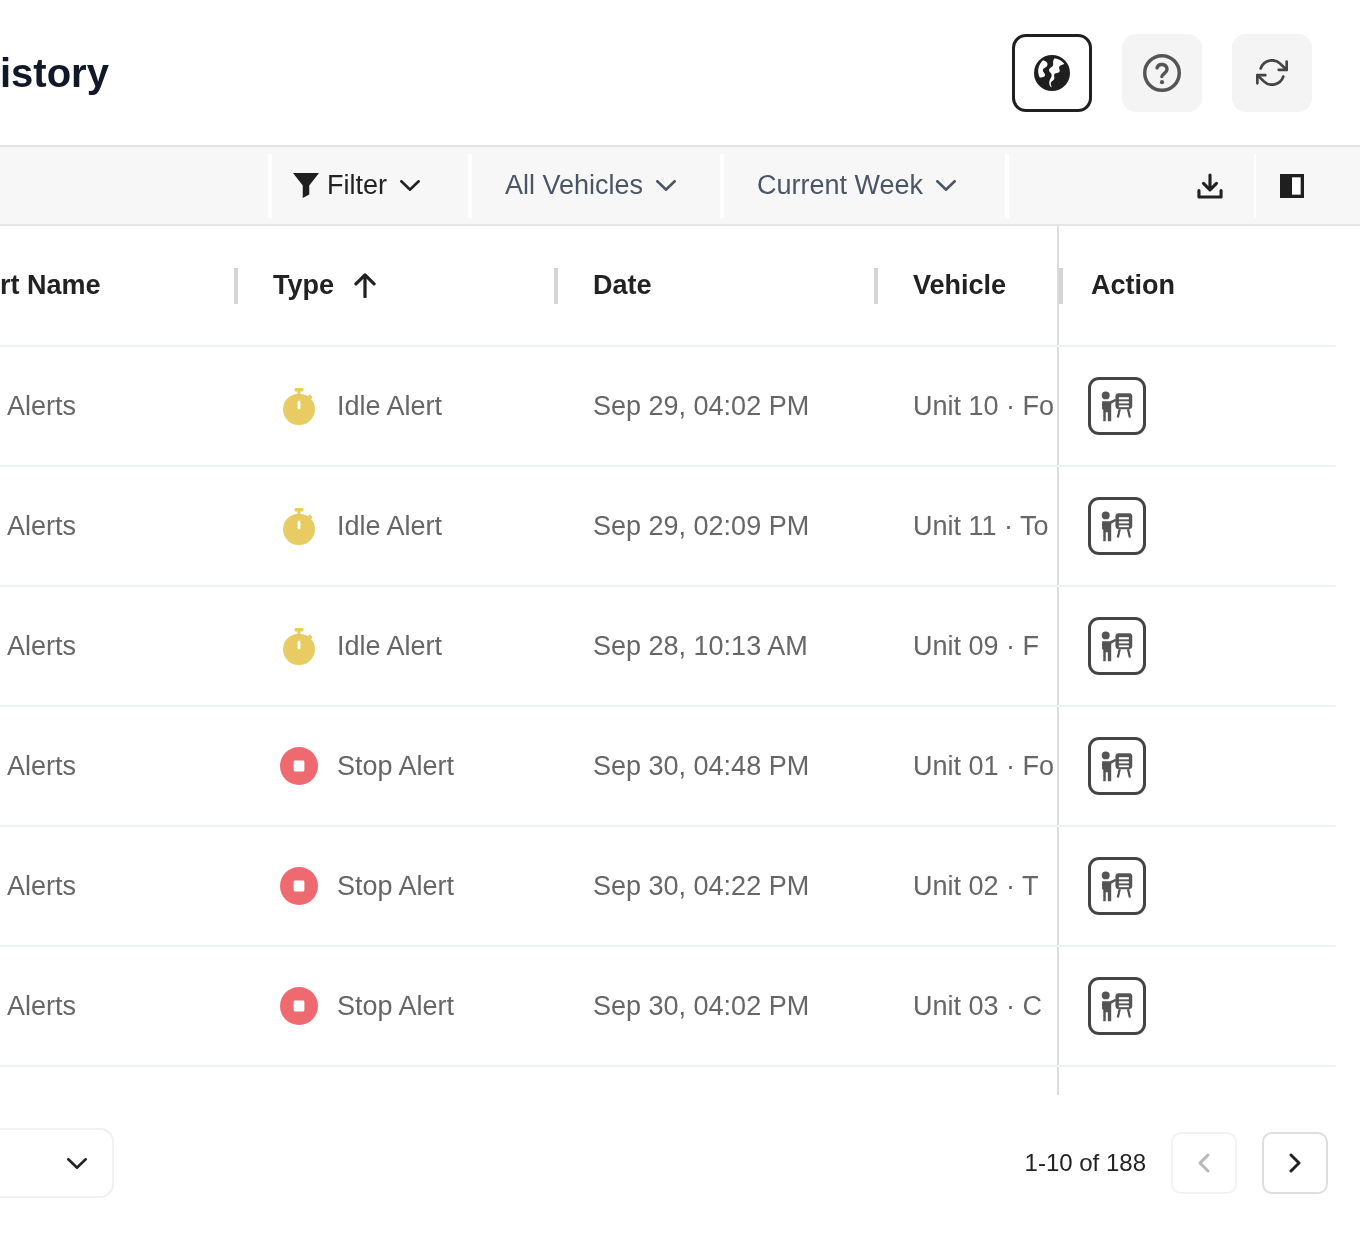  What do you see at coordinates (622, 285) in the screenshot?
I see `column-header: Date` at bounding box center [622, 285].